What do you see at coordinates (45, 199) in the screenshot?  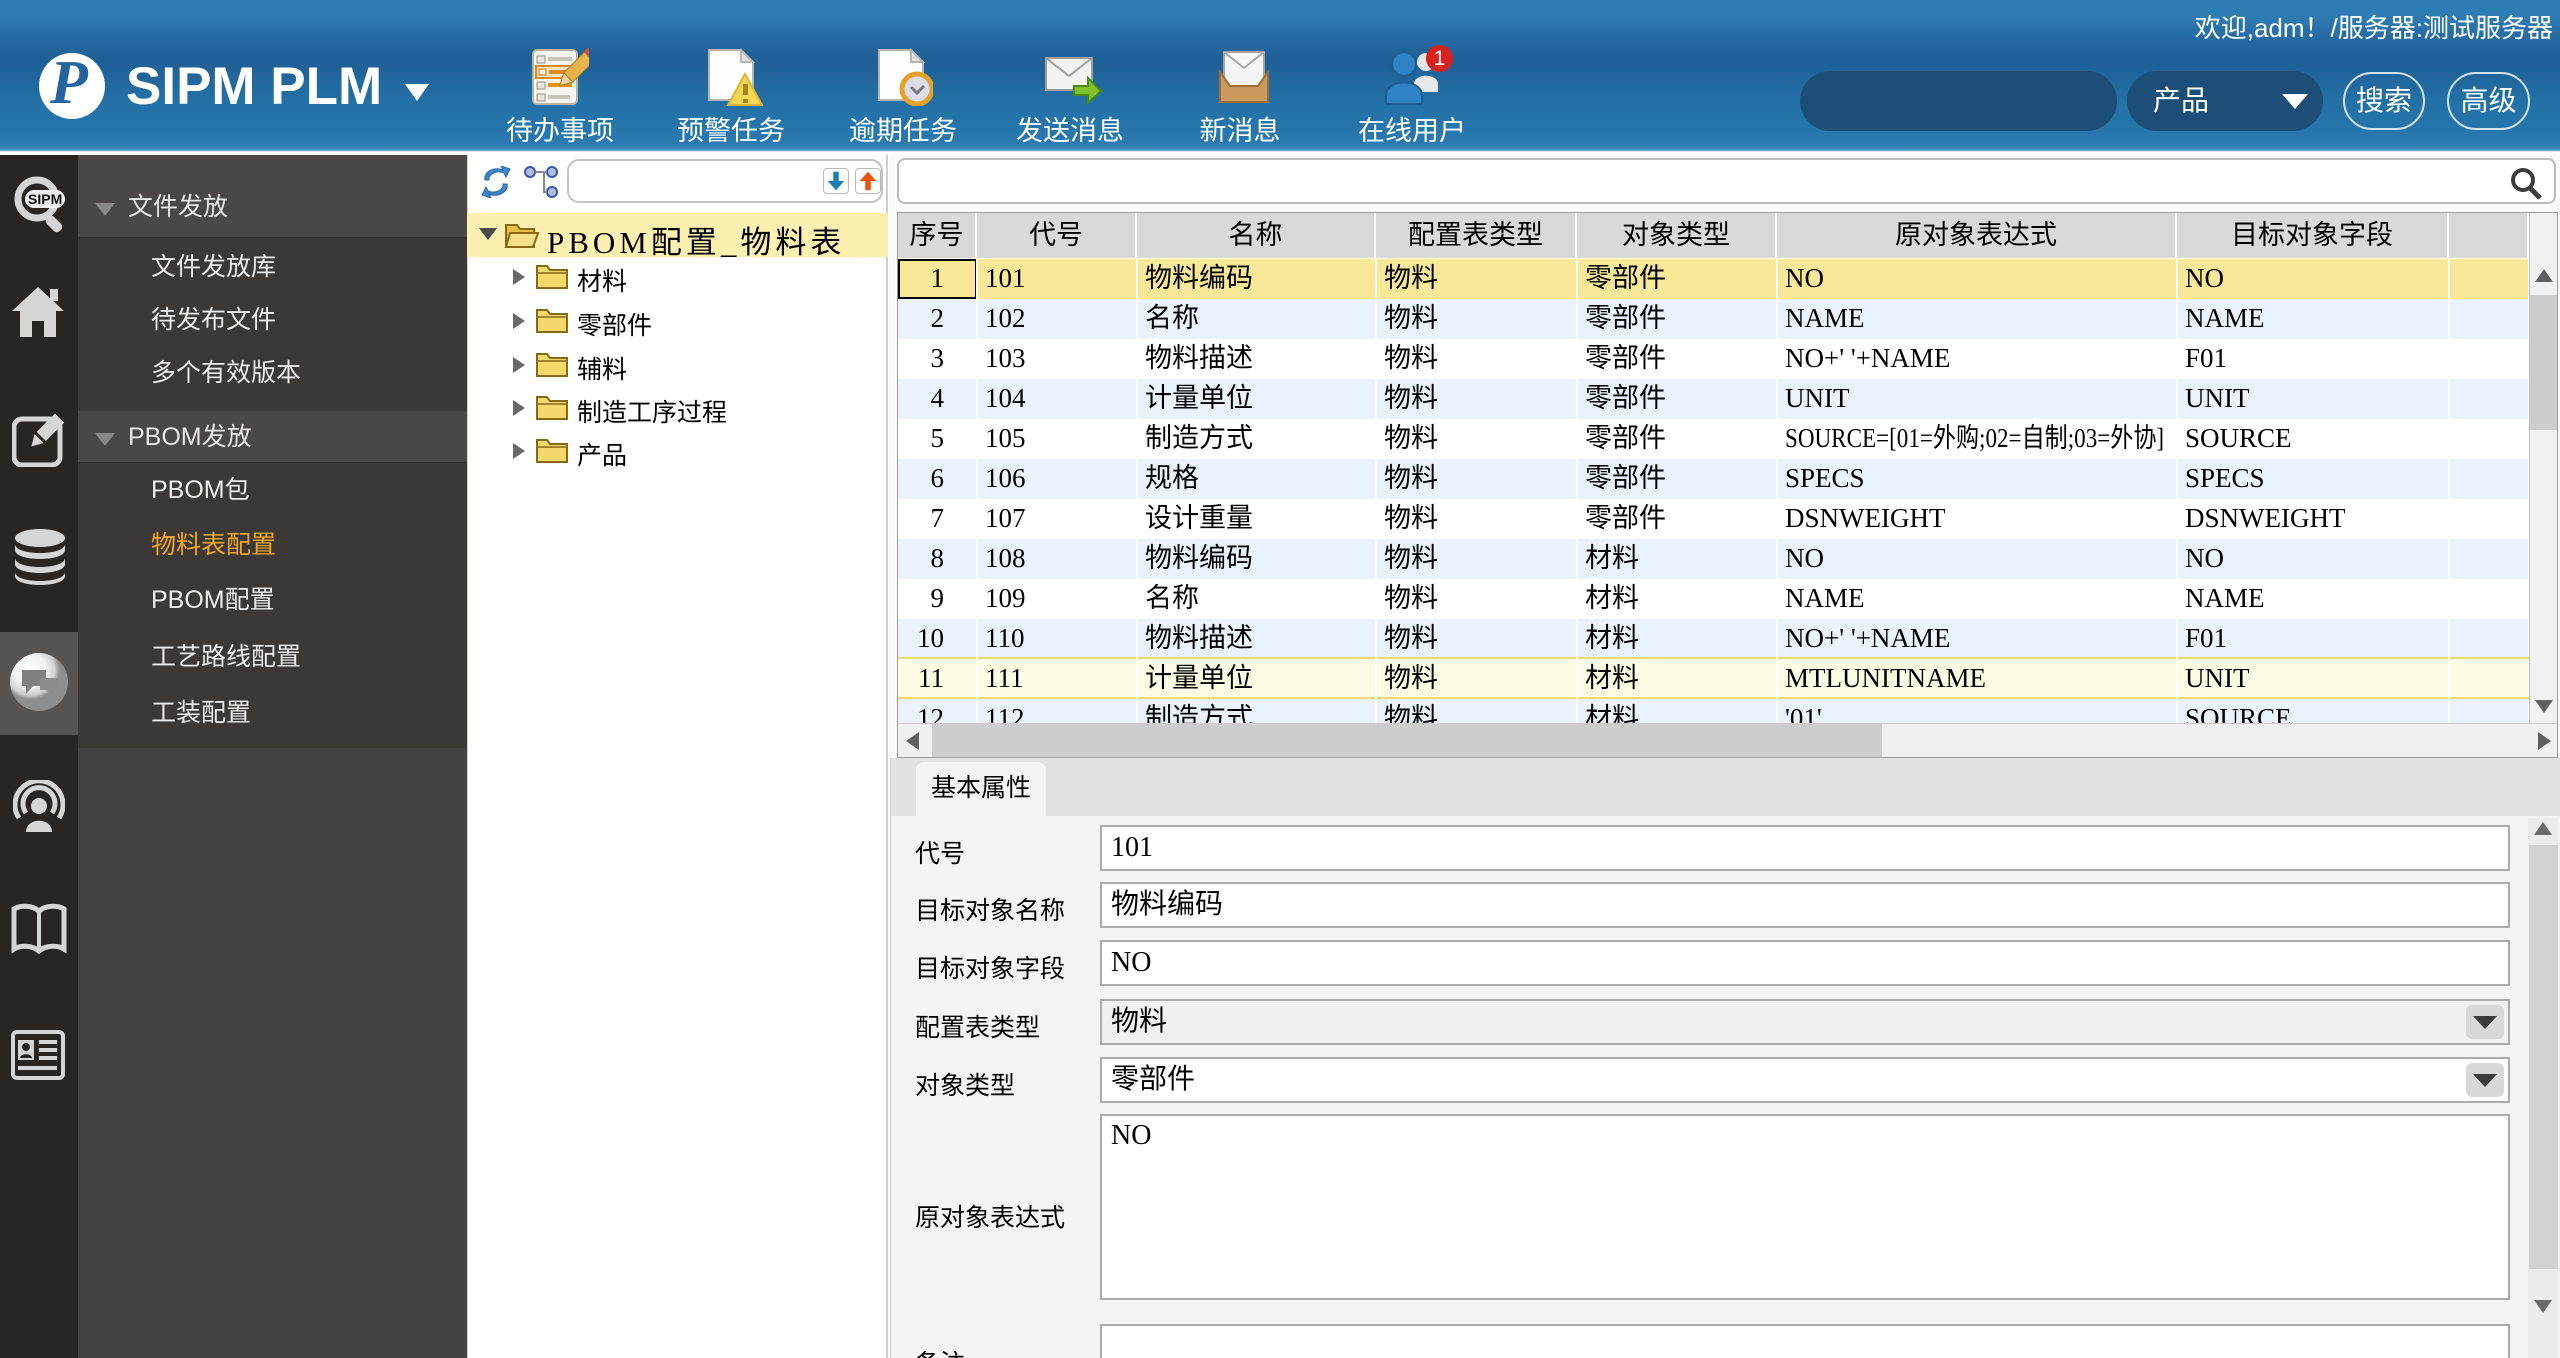 I see `svg-text: SIPM` at bounding box center [45, 199].